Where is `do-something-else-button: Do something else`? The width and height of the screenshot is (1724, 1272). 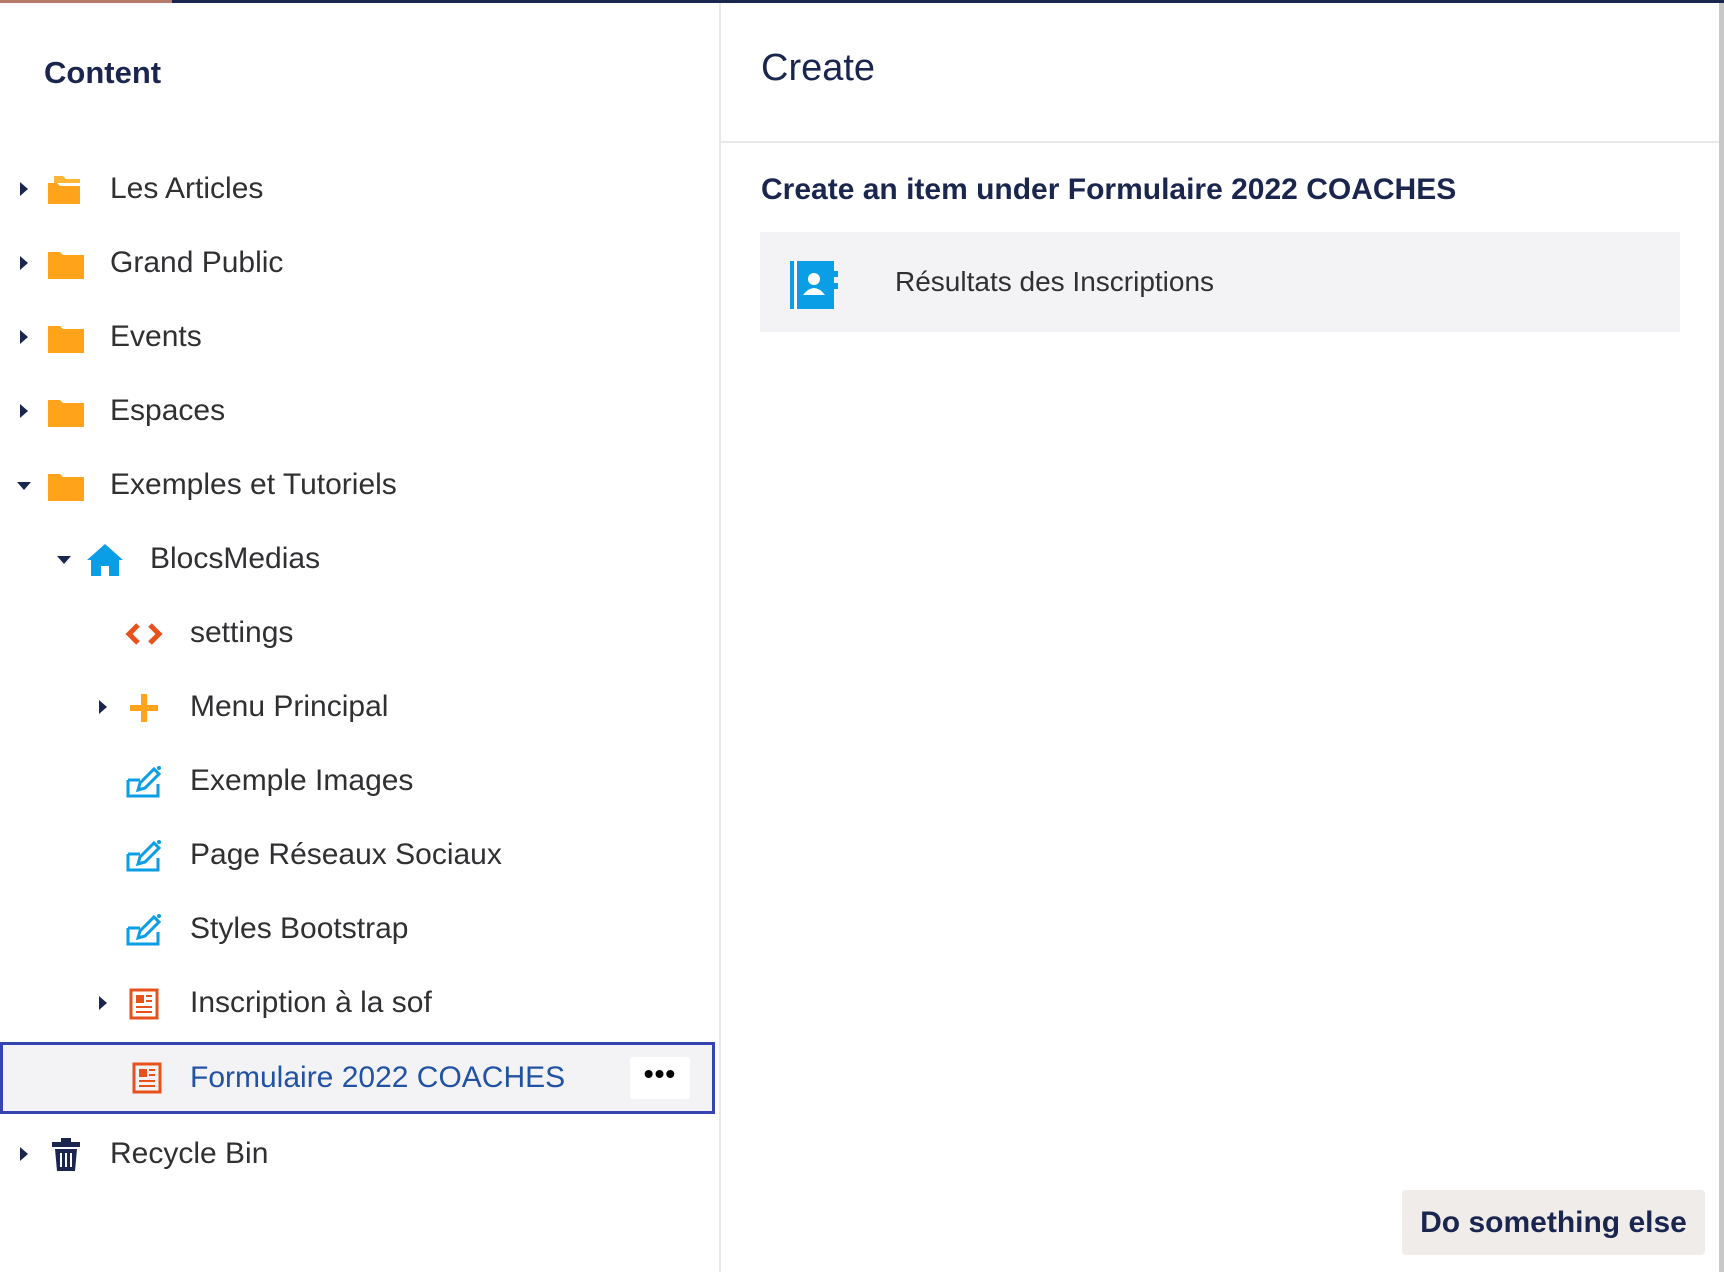
do-something-else-button: Do something else is located at coordinates (1553, 1222).